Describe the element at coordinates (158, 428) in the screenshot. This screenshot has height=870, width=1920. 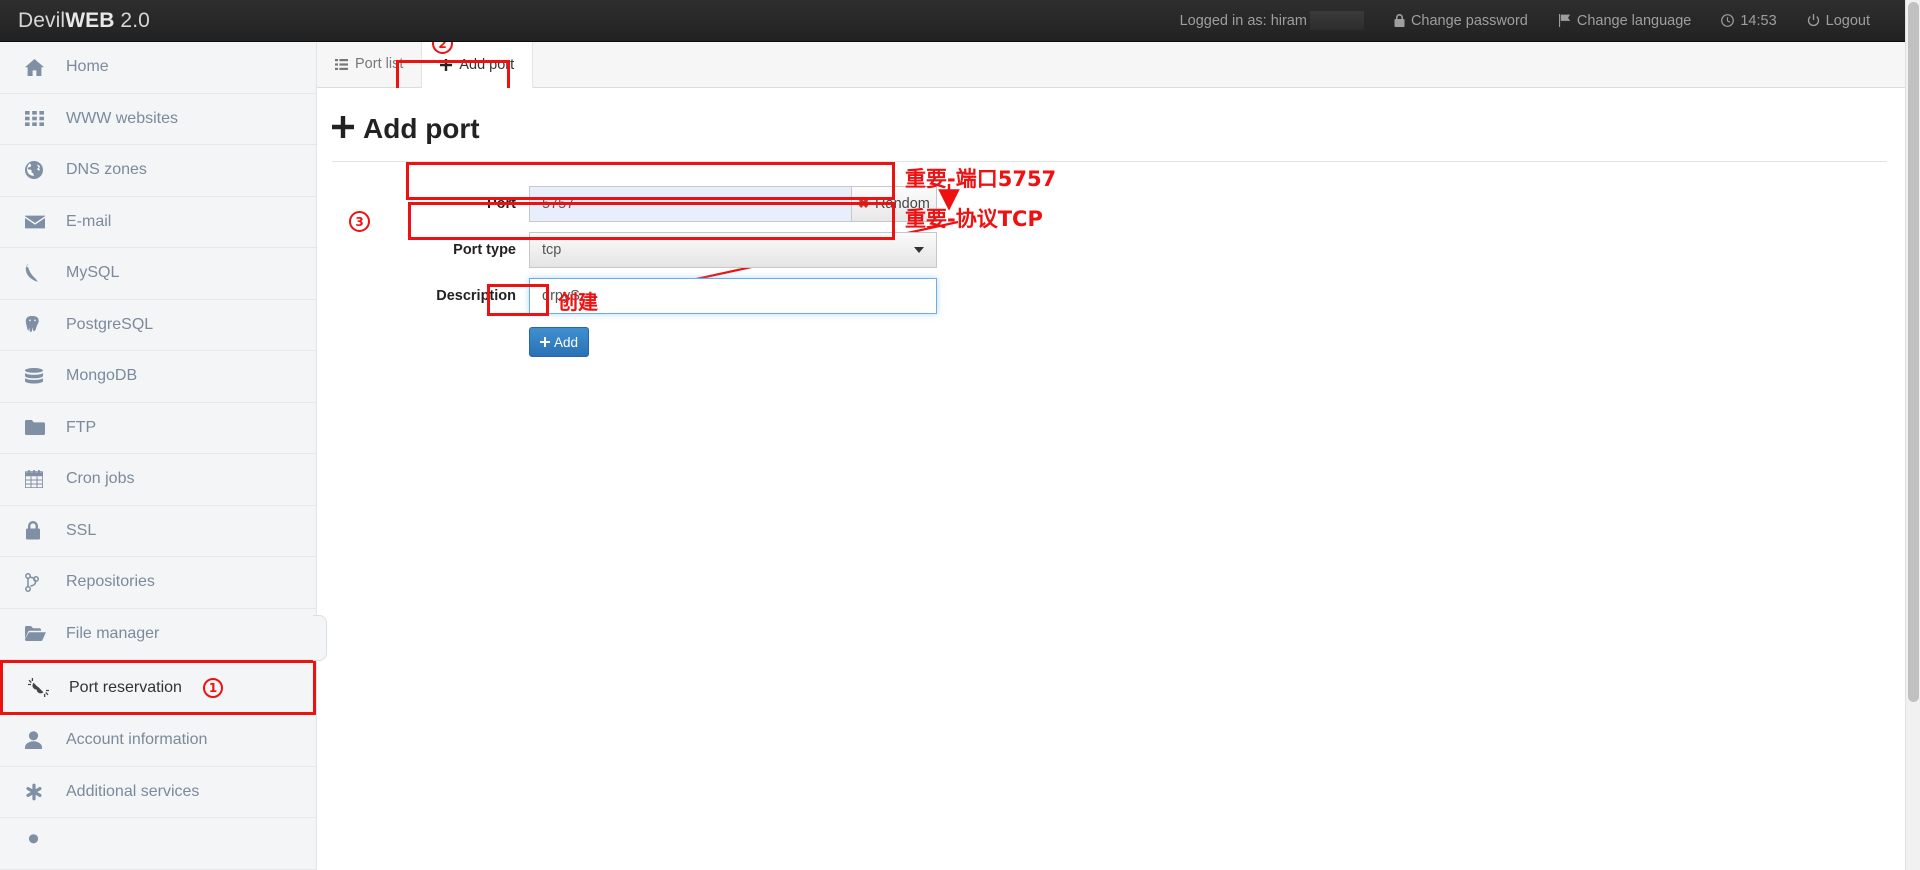
I see `sidebar-item-ftp: FTP` at that location.